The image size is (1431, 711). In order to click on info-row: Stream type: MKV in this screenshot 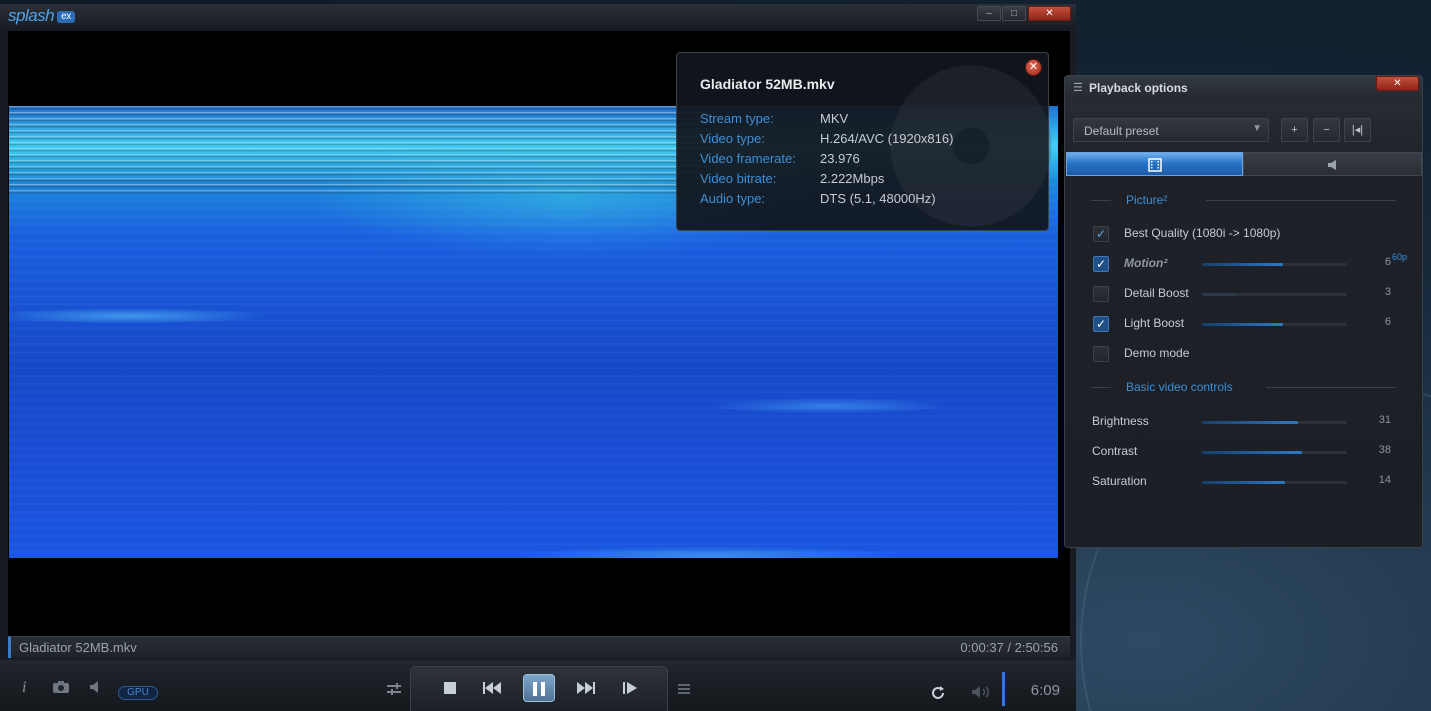, I will do `click(774, 118)`.